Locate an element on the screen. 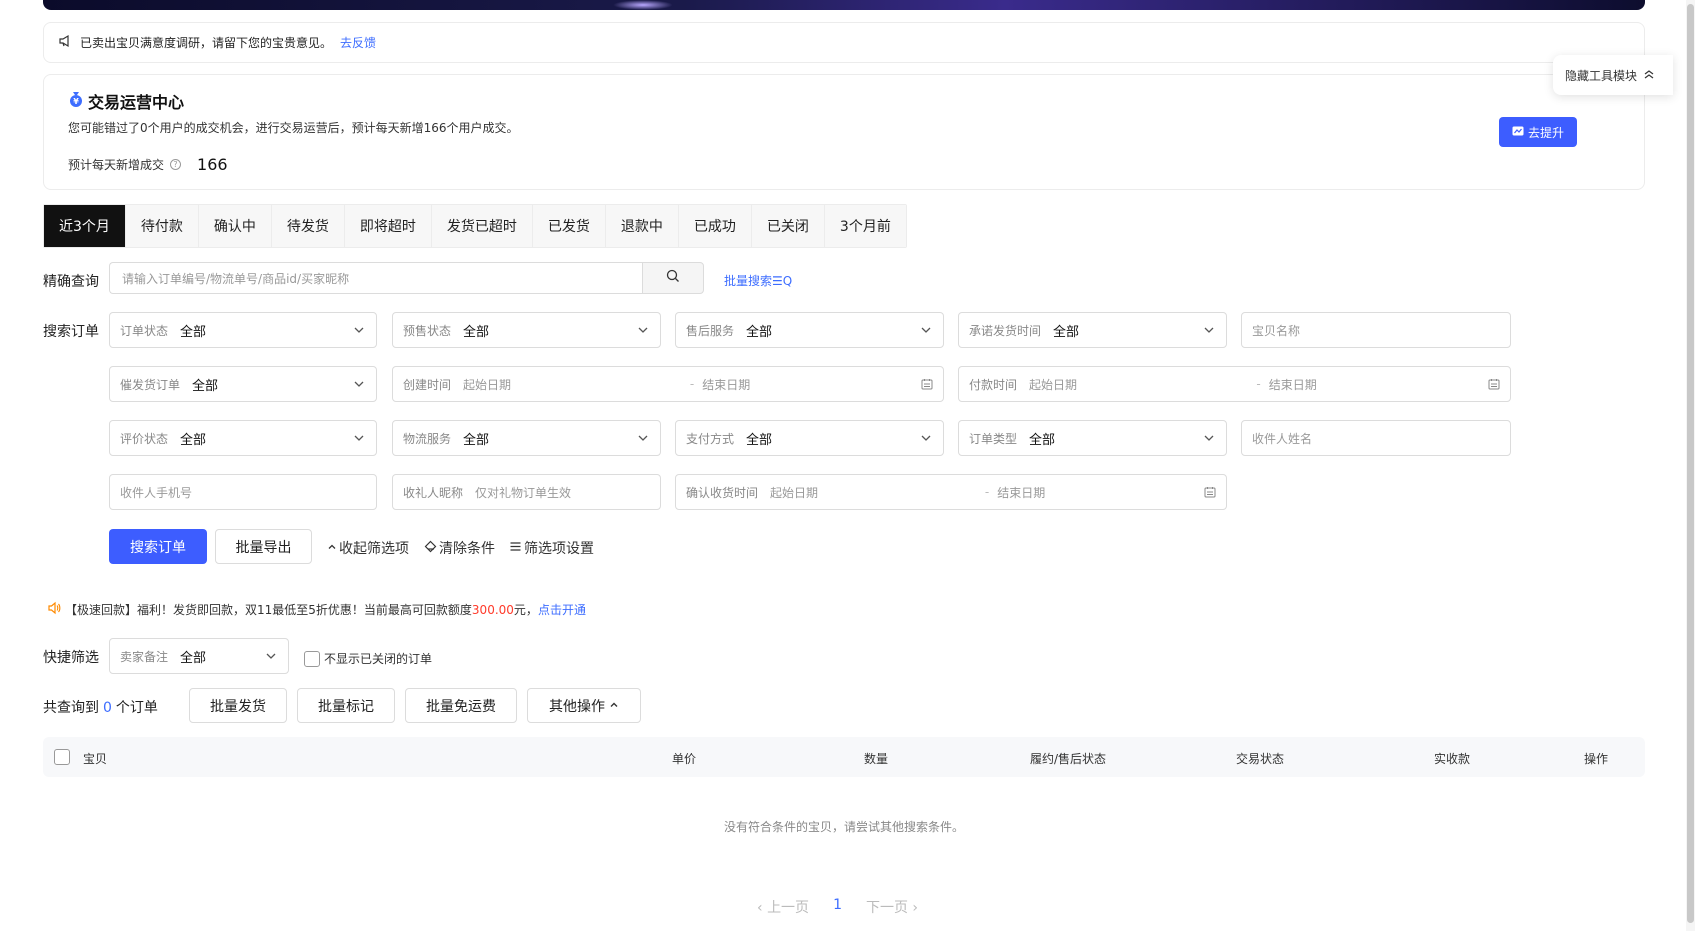 This screenshot has width=1695, height=931. order-status-select: 订单状态 全部 is located at coordinates (243, 330).